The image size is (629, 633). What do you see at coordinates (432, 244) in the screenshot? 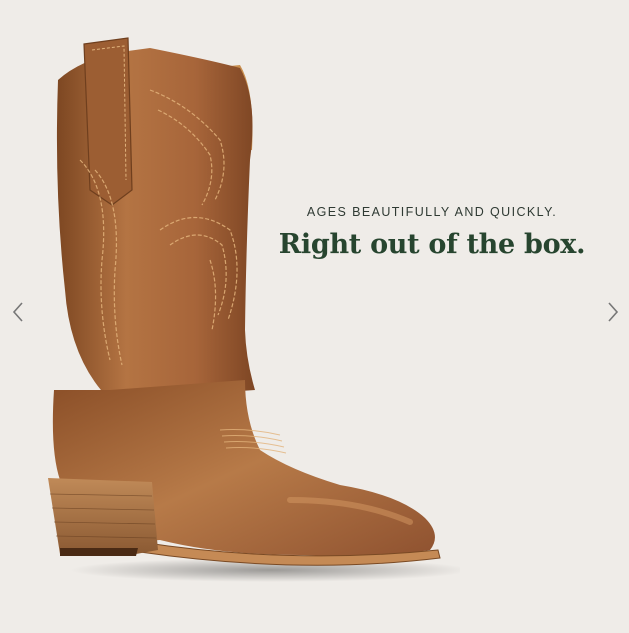
I see `hero-headline: Right out of the box.` at bounding box center [432, 244].